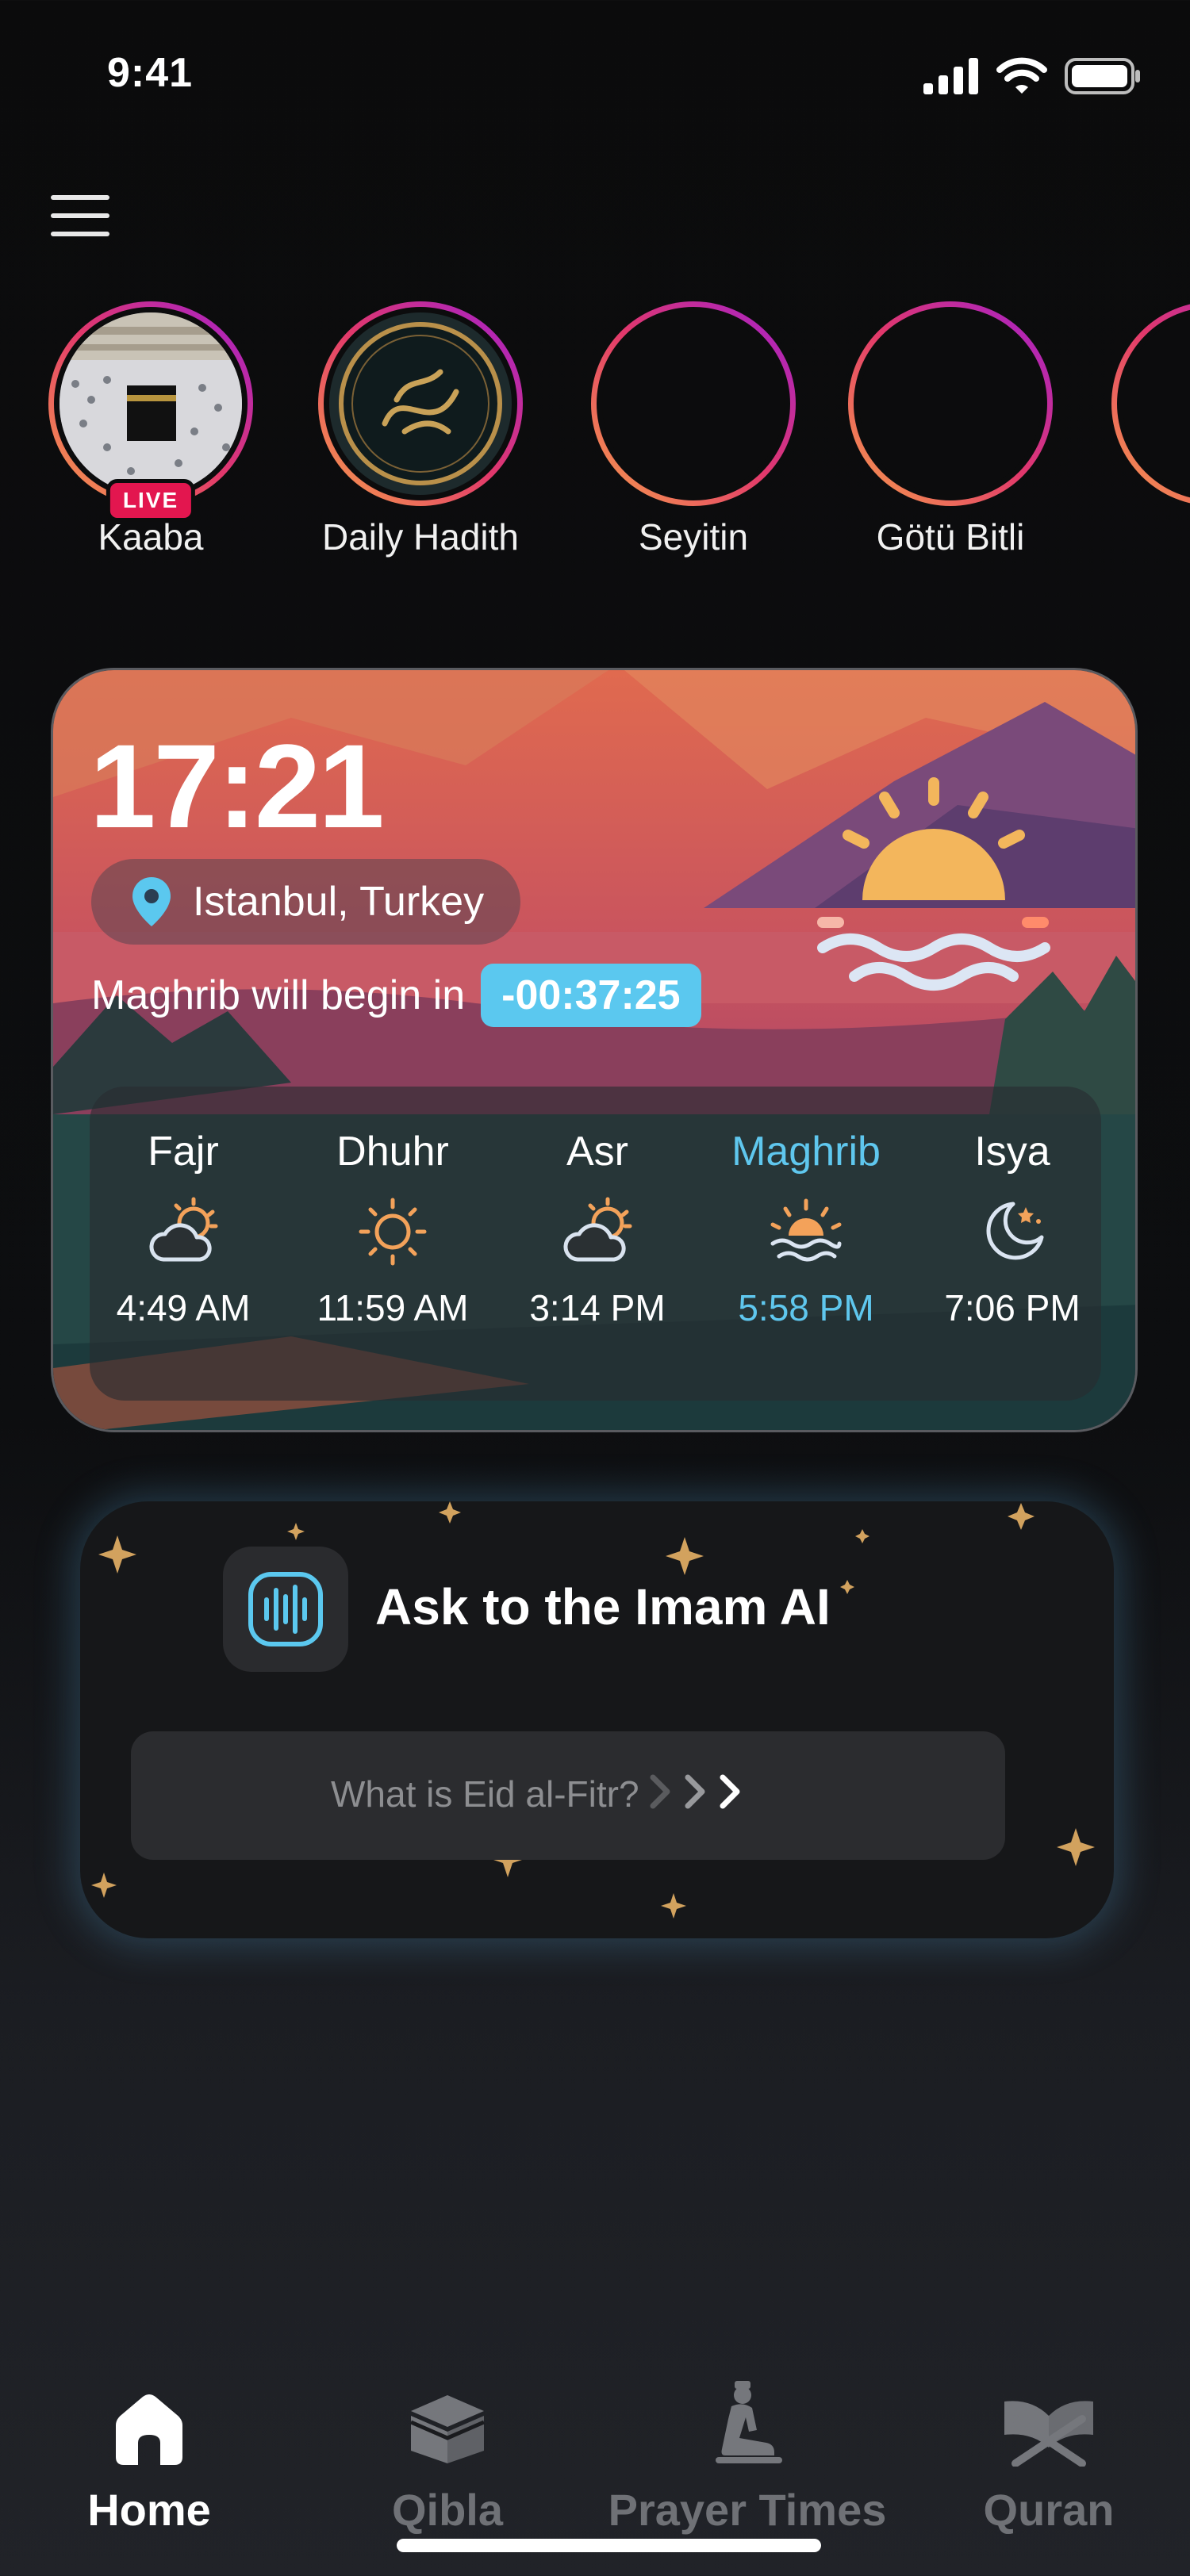  I want to click on tab-label: Qibla, so click(447, 2510).